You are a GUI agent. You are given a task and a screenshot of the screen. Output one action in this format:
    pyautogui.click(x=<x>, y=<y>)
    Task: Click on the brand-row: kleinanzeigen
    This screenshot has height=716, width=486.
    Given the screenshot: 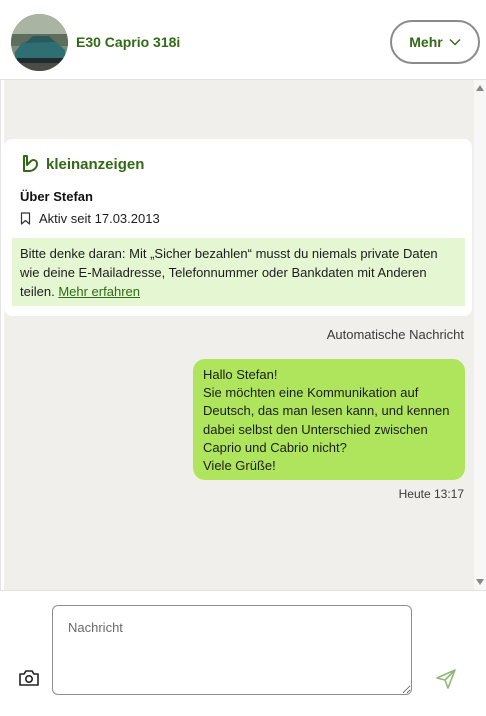 What is the action you would take?
    pyautogui.click(x=82, y=164)
    